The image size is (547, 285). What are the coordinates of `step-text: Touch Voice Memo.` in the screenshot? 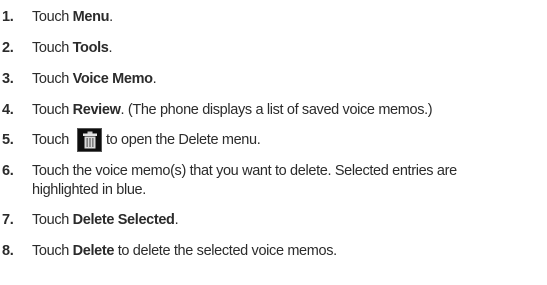 It's located at (94, 79).